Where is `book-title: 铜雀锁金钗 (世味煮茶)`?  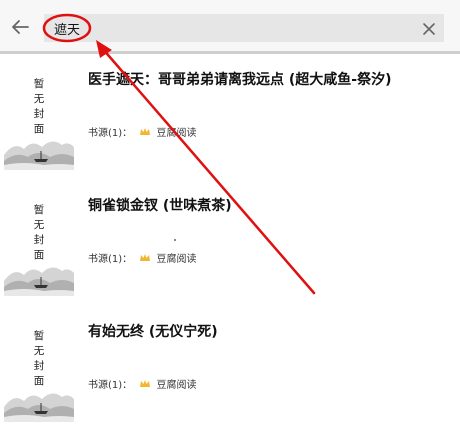
book-title: 铜雀锁金钗 (世味煮茶) is located at coordinates (160, 206).